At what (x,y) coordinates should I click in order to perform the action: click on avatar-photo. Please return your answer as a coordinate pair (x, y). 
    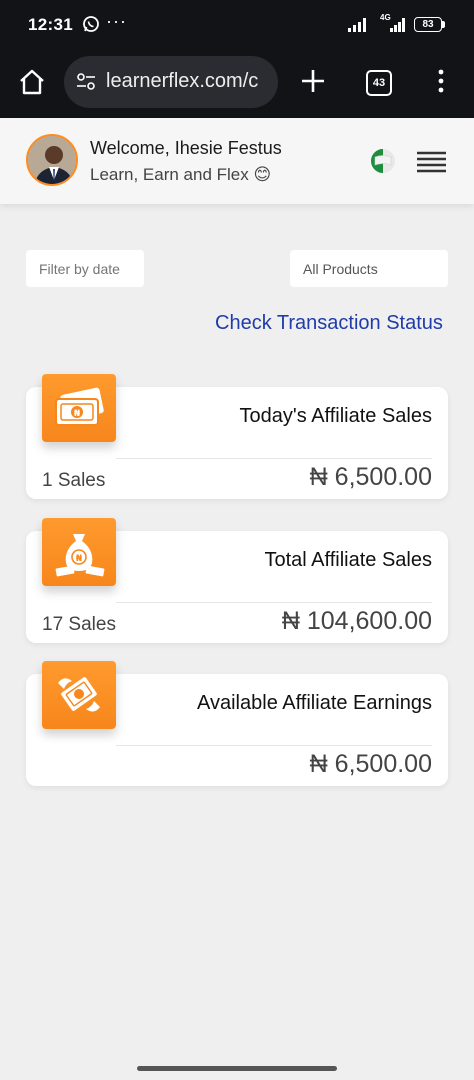
    Looking at the image, I should click on (52, 160).